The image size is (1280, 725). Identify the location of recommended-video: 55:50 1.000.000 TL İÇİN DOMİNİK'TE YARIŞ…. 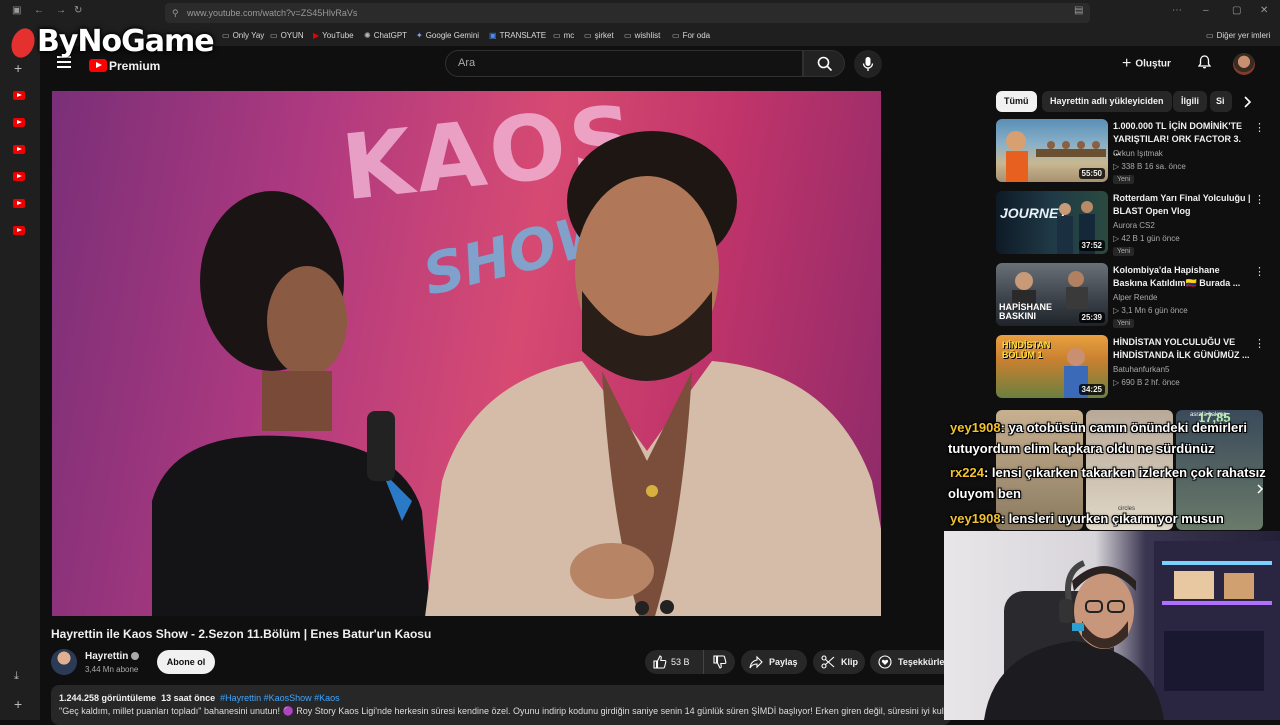
(1133, 152).